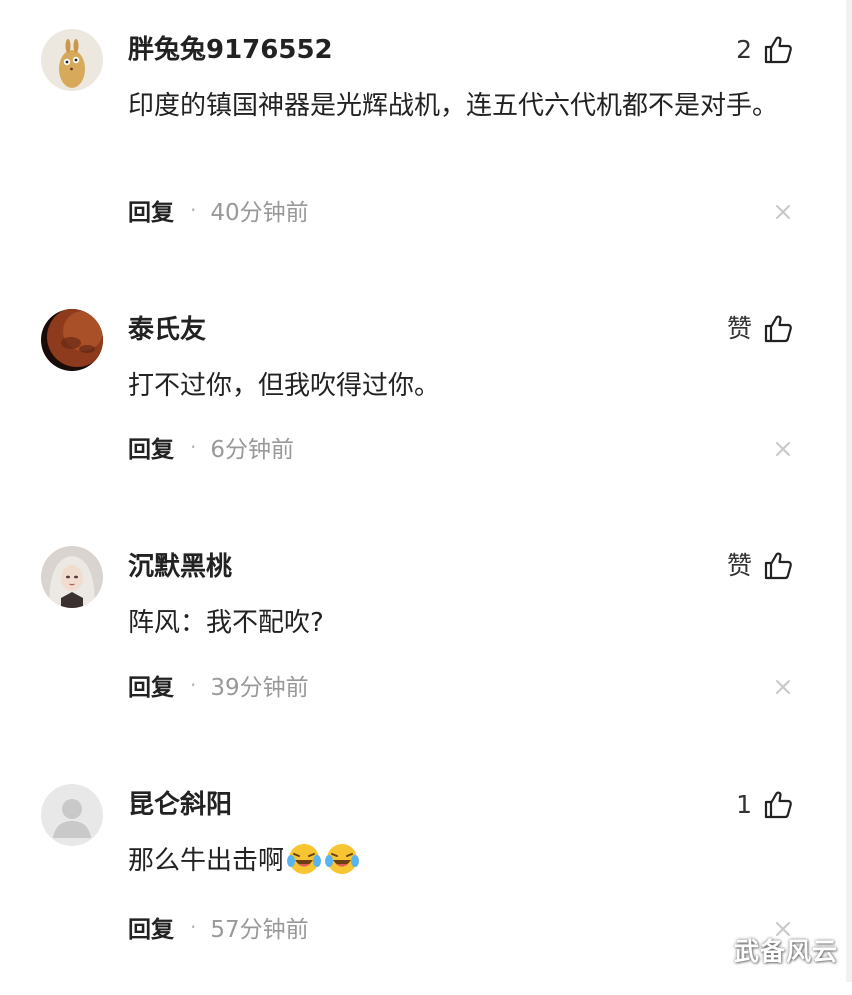  What do you see at coordinates (167, 330) in the screenshot?
I see `username: 泰氏友` at bounding box center [167, 330].